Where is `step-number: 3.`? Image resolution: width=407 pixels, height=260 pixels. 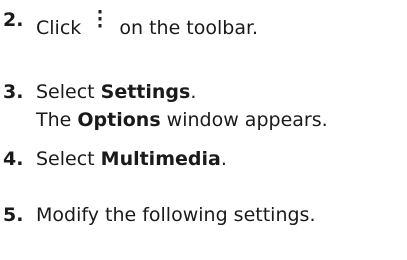 step-number: 3. is located at coordinates (13, 92).